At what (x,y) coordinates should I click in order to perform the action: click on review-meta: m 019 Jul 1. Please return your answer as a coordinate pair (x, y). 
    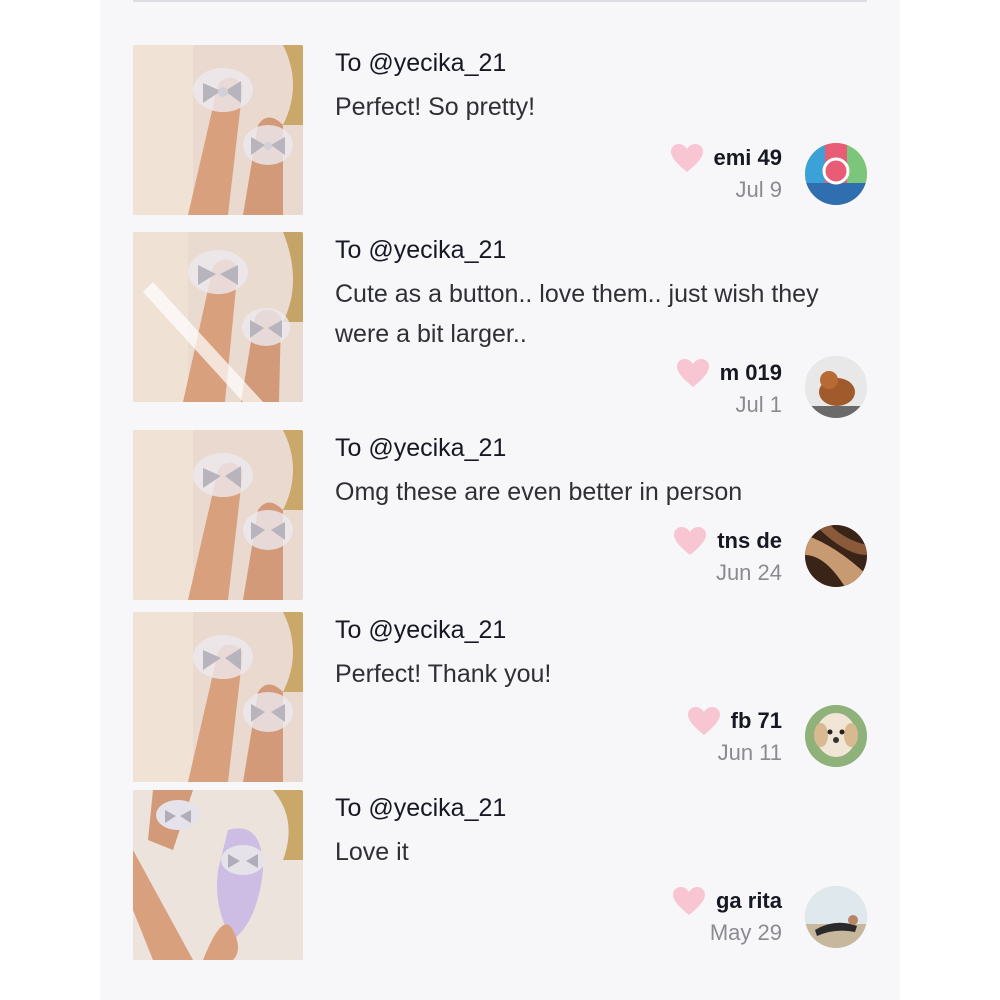
    Looking at the image, I should click on (729, 388).